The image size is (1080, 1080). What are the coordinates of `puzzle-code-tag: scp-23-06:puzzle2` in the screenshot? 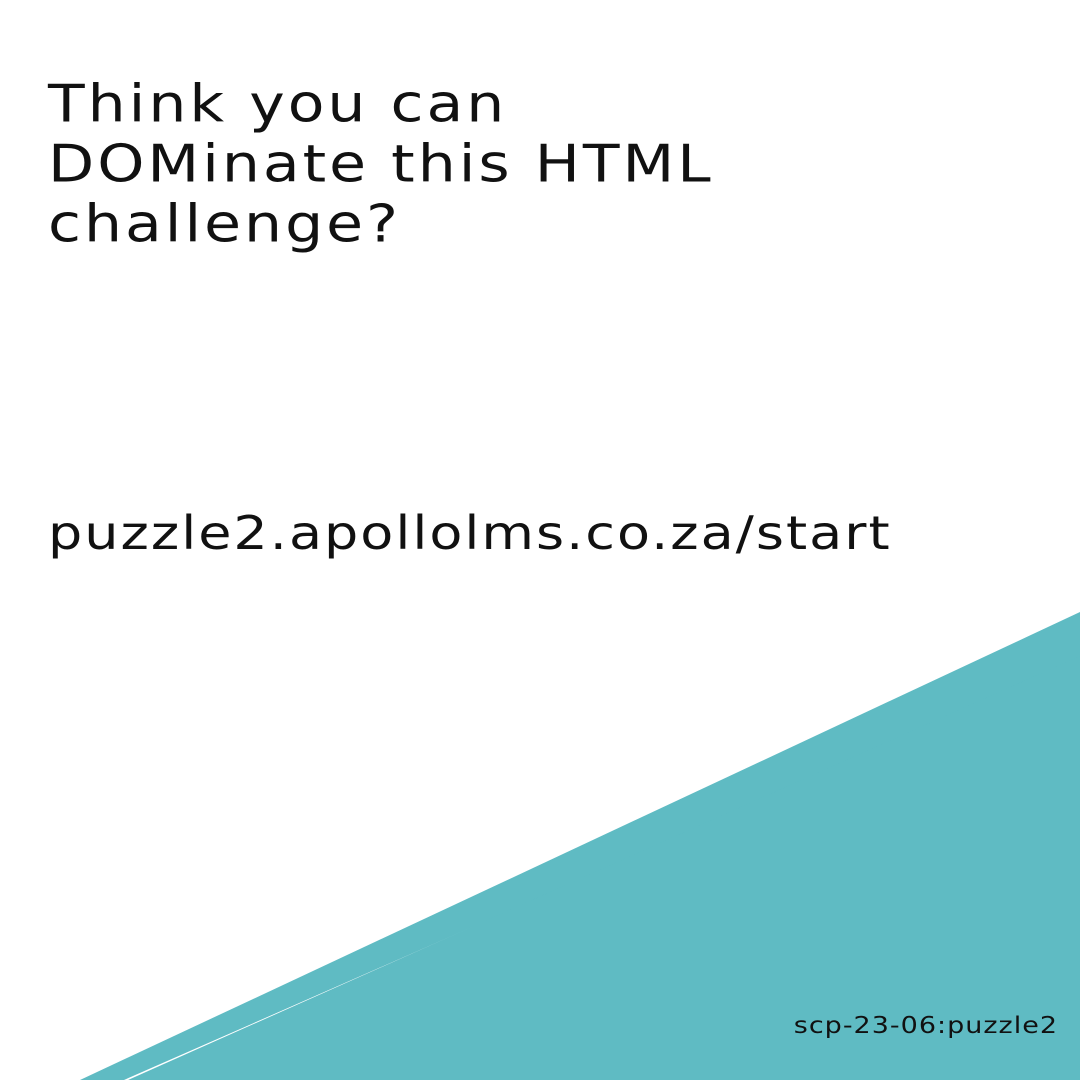 It's located at (925, 1026).